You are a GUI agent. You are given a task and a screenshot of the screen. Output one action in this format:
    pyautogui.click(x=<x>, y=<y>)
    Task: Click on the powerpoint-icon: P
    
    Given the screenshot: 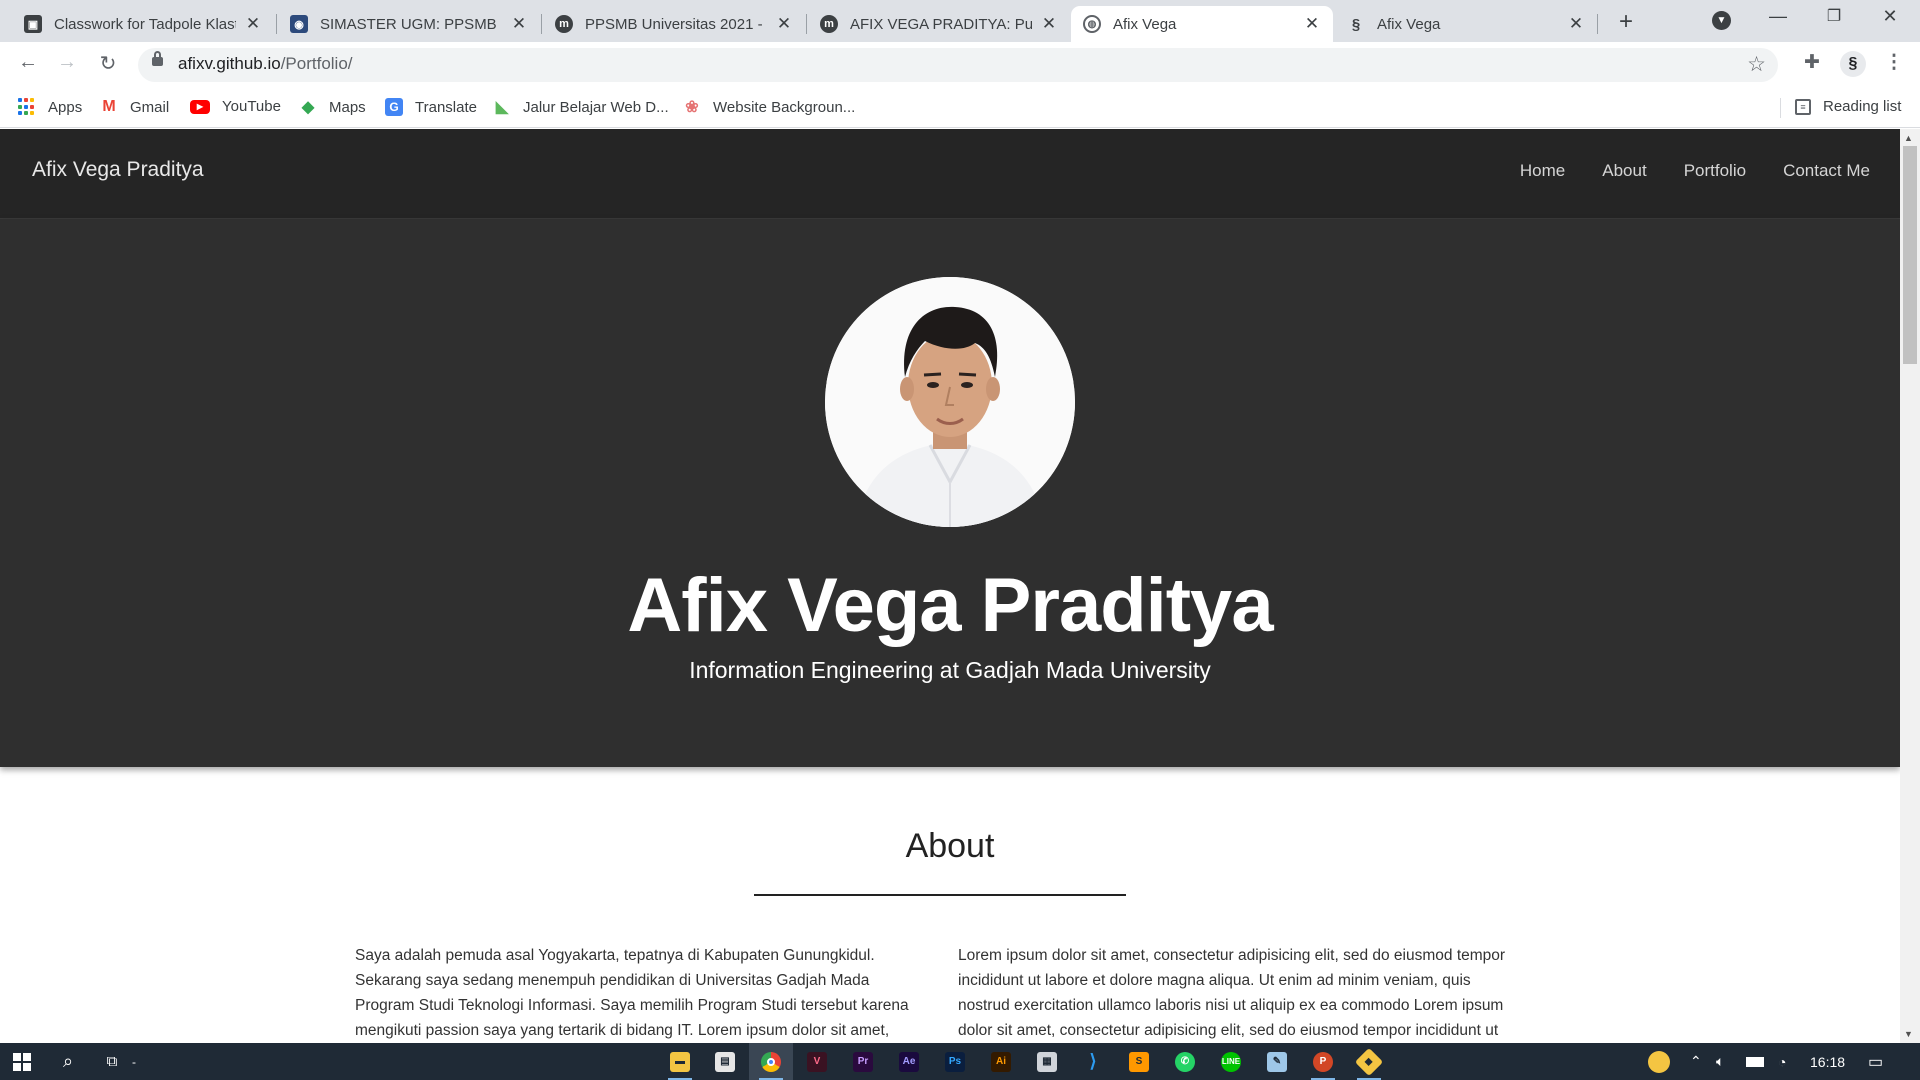 What is the action you would take?
    pyautogui.click(x=1323, y=1061)
    